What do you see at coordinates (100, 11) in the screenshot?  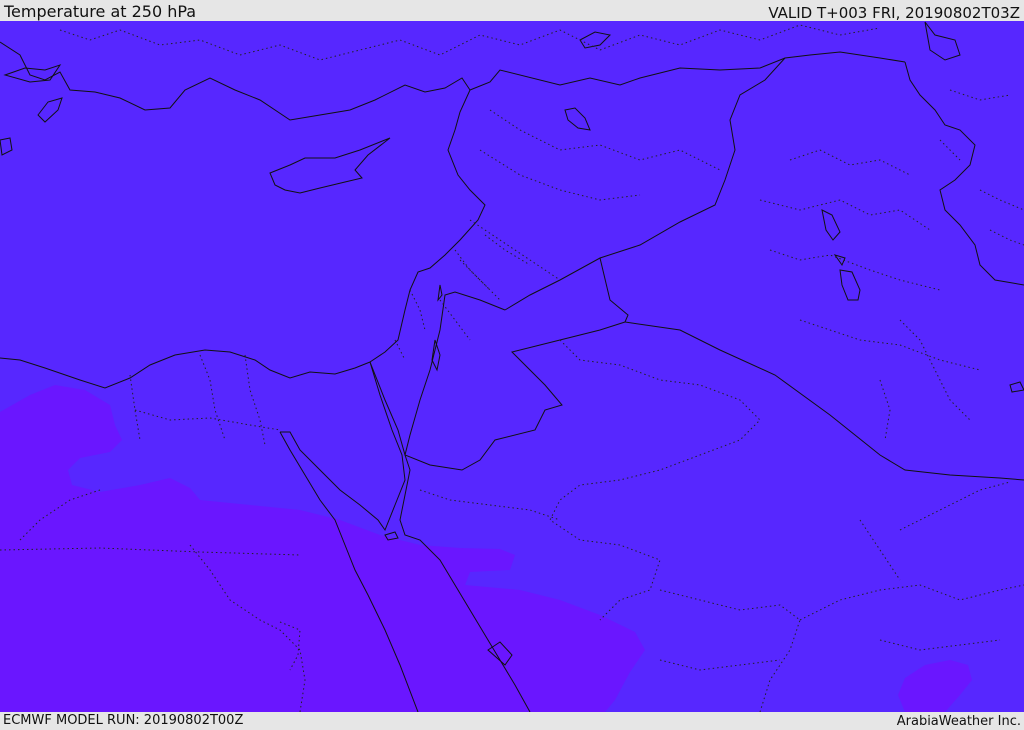 I see `map-title: Temperature at 250 hPa` at bounding box center [100, 11].